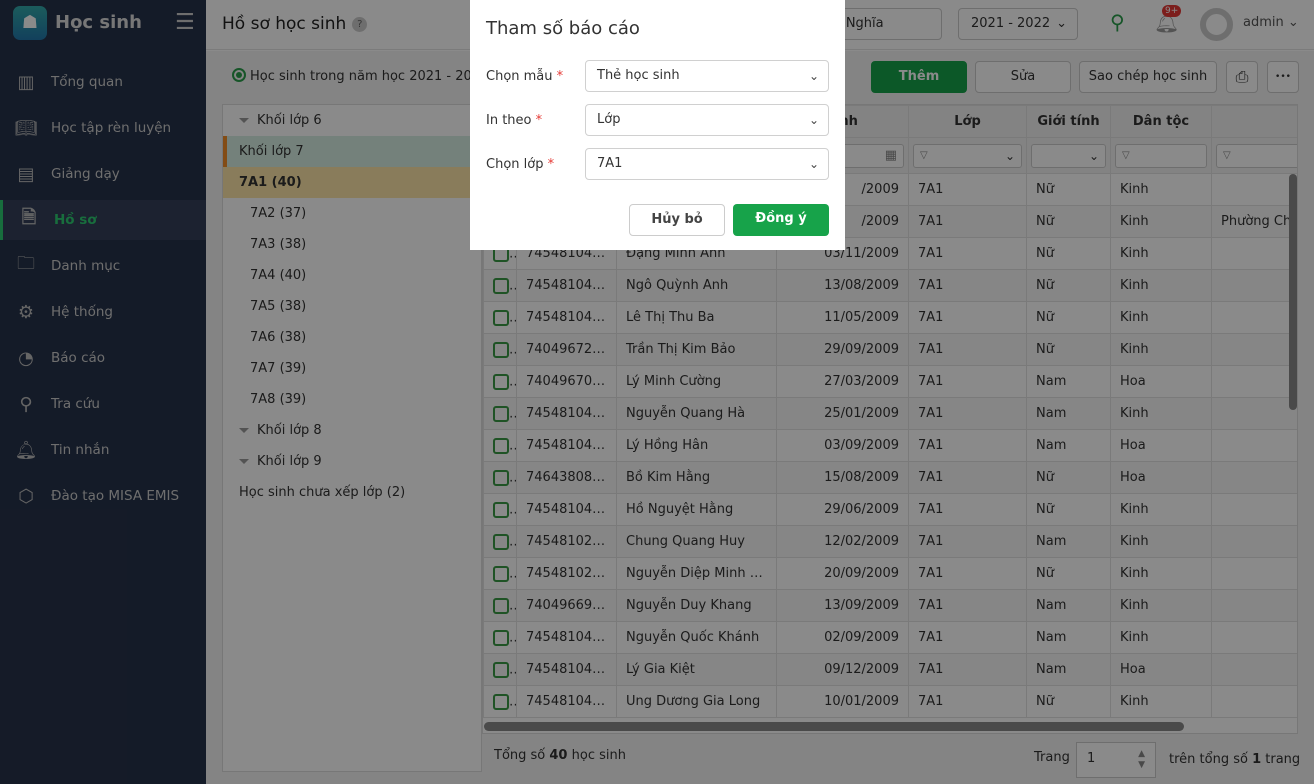 The width and height of the screenshot is (1314, 784). What do you see at coordinates (677, 220) in the screenshot?
I see `cancel-button: Hủy bỏ` at bounding box center [677, 220].